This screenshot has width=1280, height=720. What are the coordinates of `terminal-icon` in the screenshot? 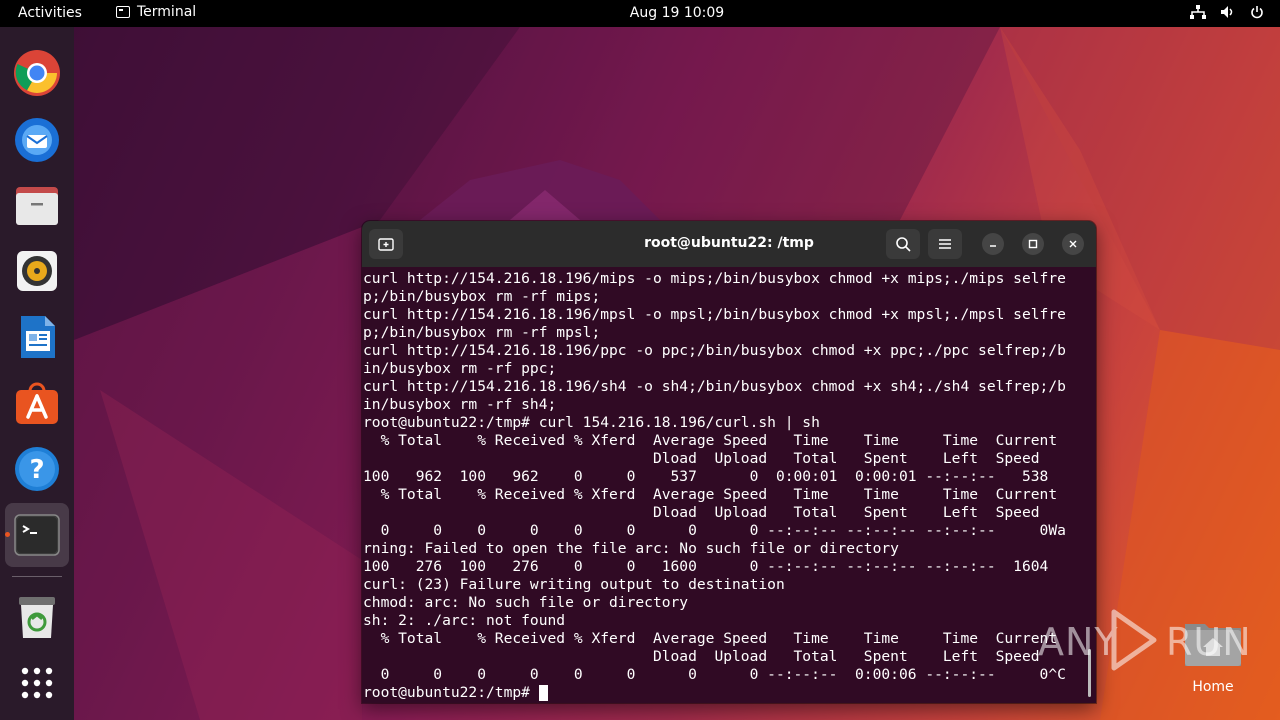 It's located at (37, 535).